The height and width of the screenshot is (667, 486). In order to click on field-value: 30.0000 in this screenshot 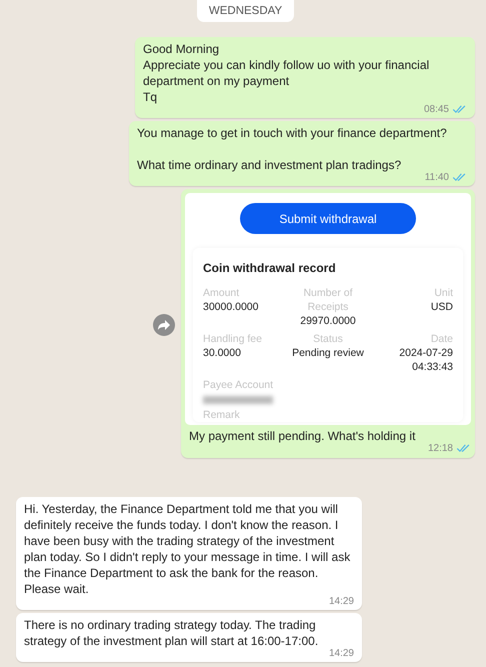, I will do `click(222, 353)`.